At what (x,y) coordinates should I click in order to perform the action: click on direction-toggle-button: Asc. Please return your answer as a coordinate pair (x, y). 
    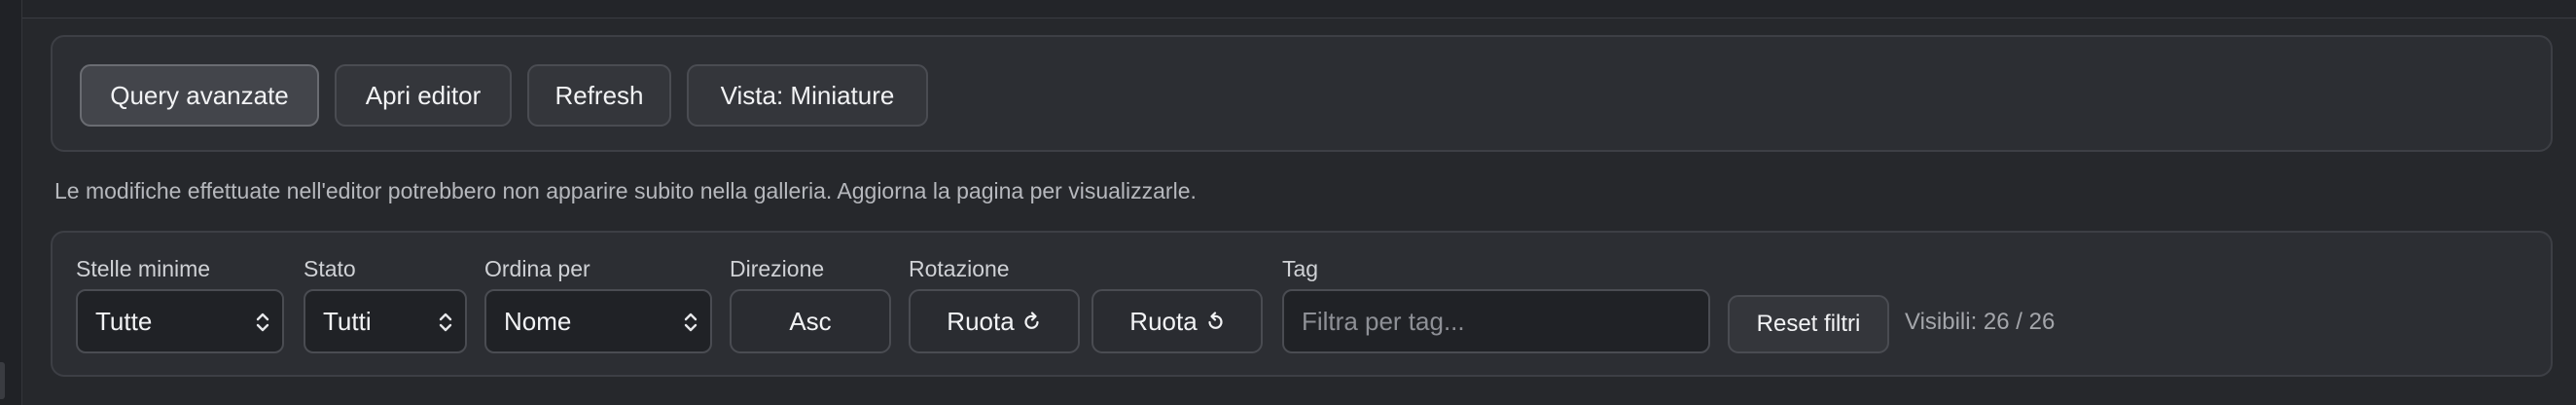
    Looking at the image, I should click on (810, 321).